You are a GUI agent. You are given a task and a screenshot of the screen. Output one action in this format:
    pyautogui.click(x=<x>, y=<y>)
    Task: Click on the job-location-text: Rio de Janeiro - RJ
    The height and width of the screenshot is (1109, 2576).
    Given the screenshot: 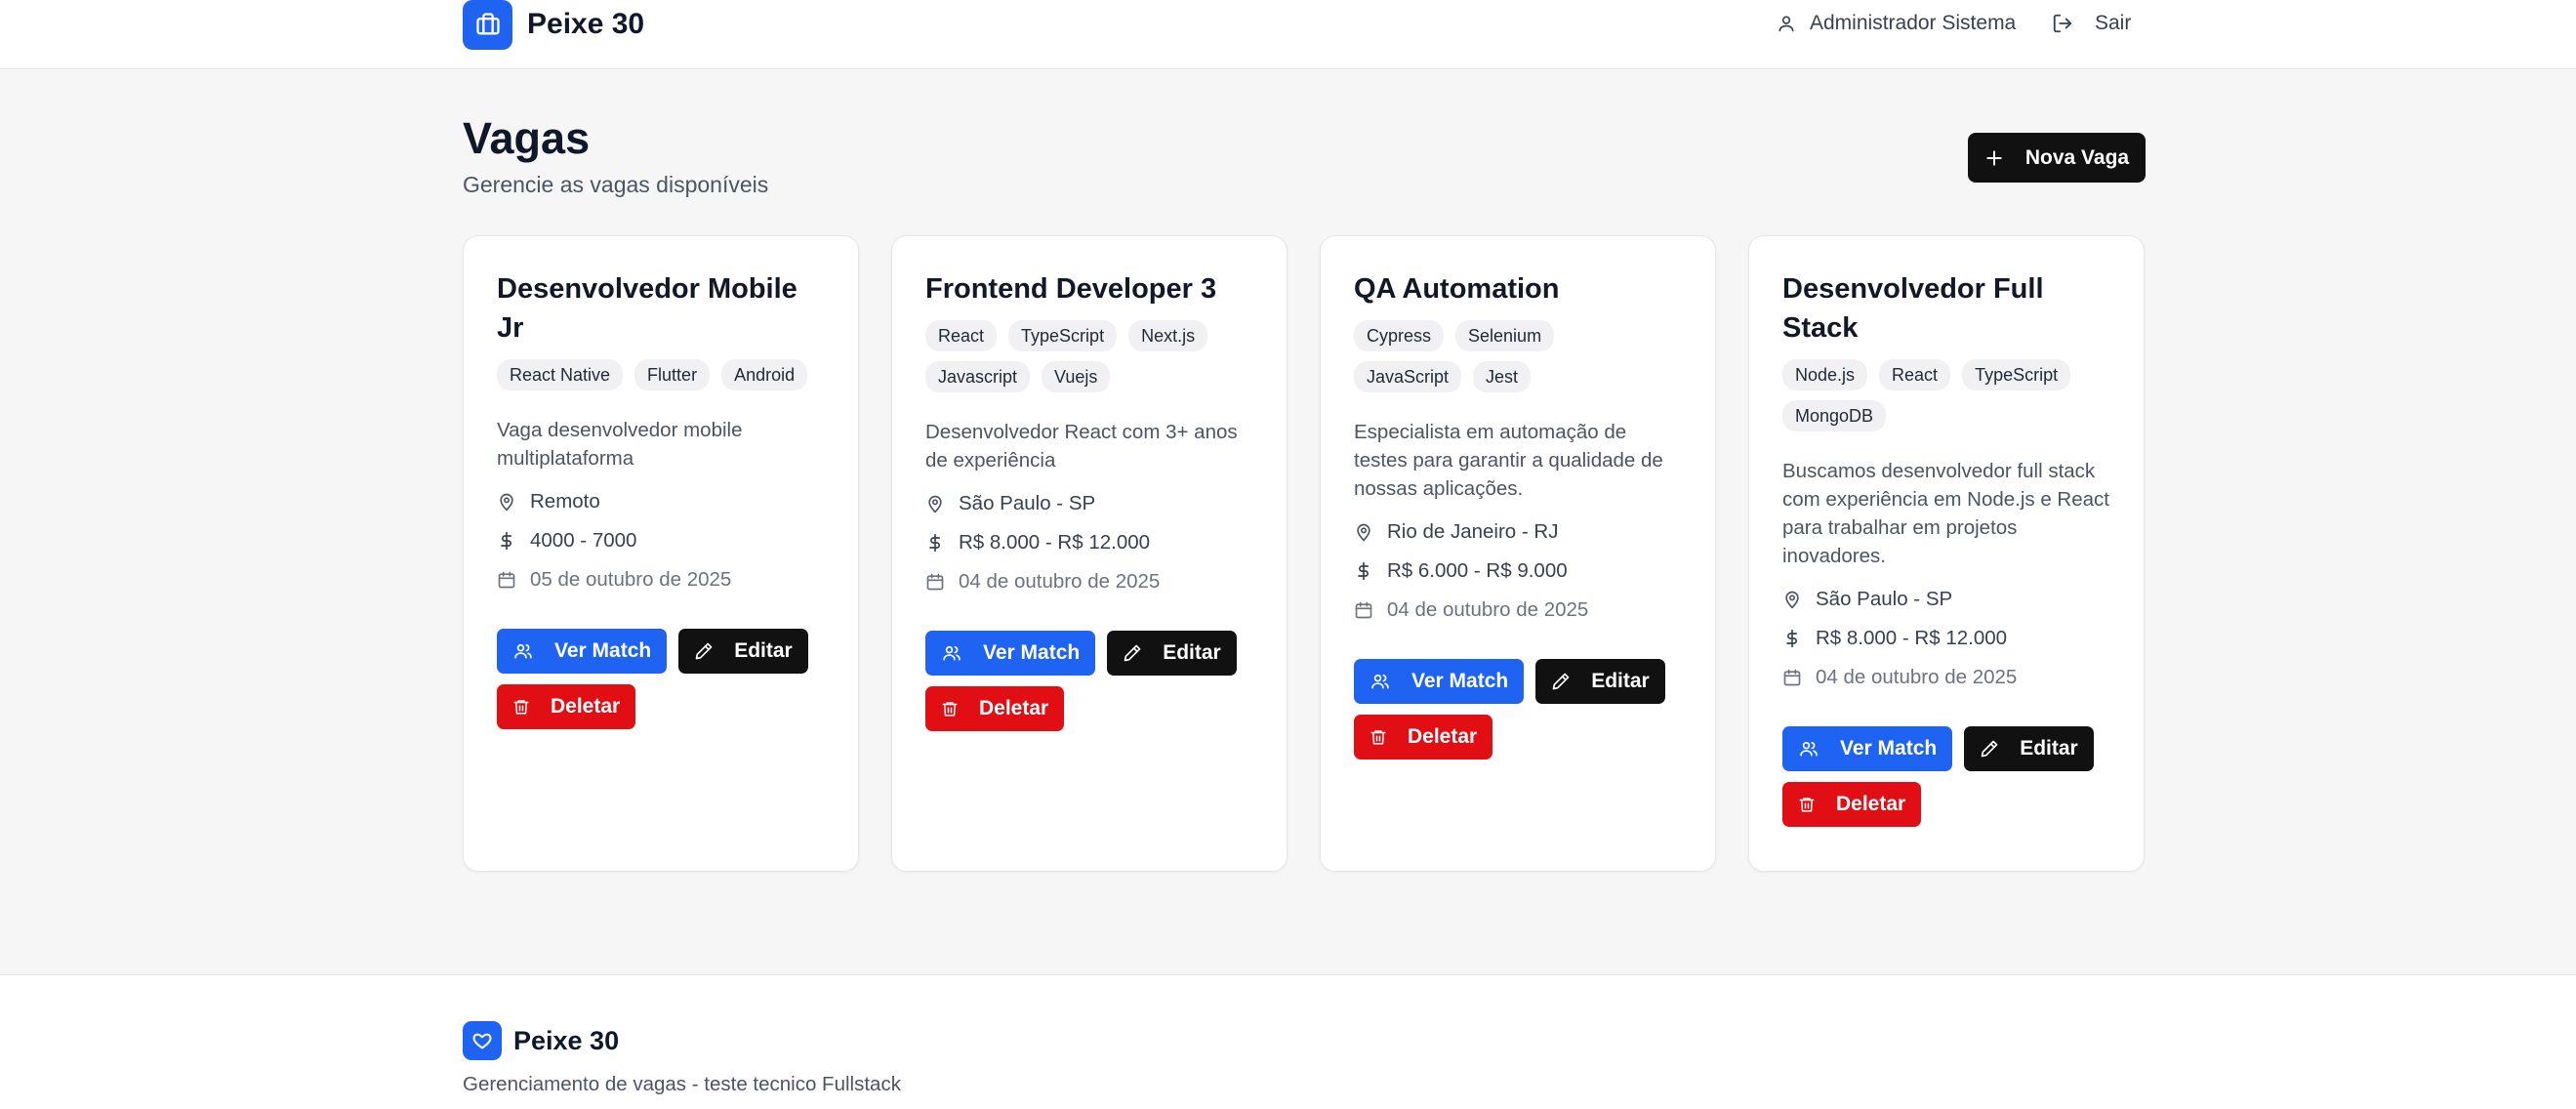 What is the action you would take?
    pyautogui.click(x=1473, y=531)
    